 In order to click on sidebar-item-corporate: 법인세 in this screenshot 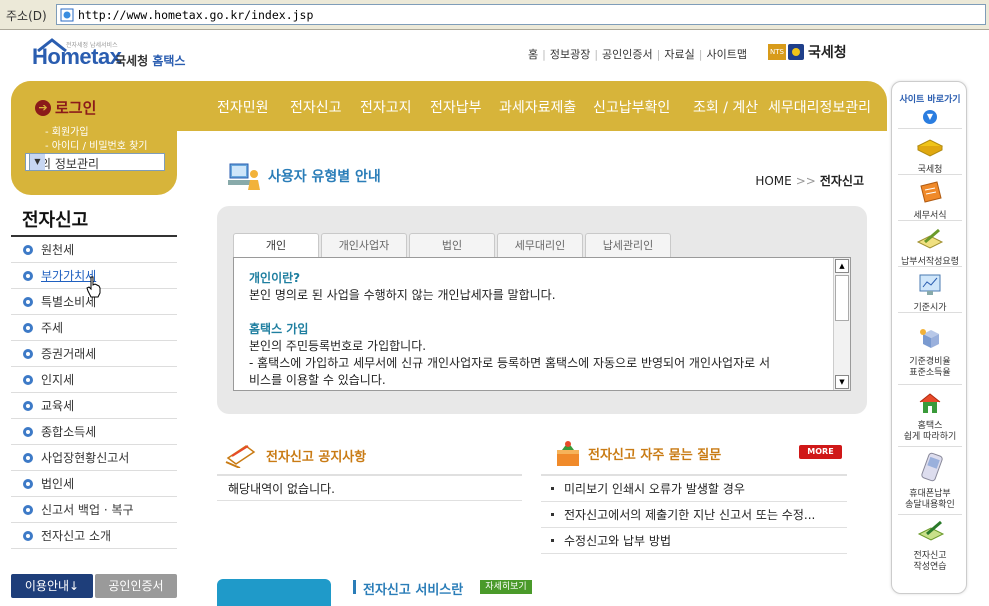, I will do `click(94, 484)`.